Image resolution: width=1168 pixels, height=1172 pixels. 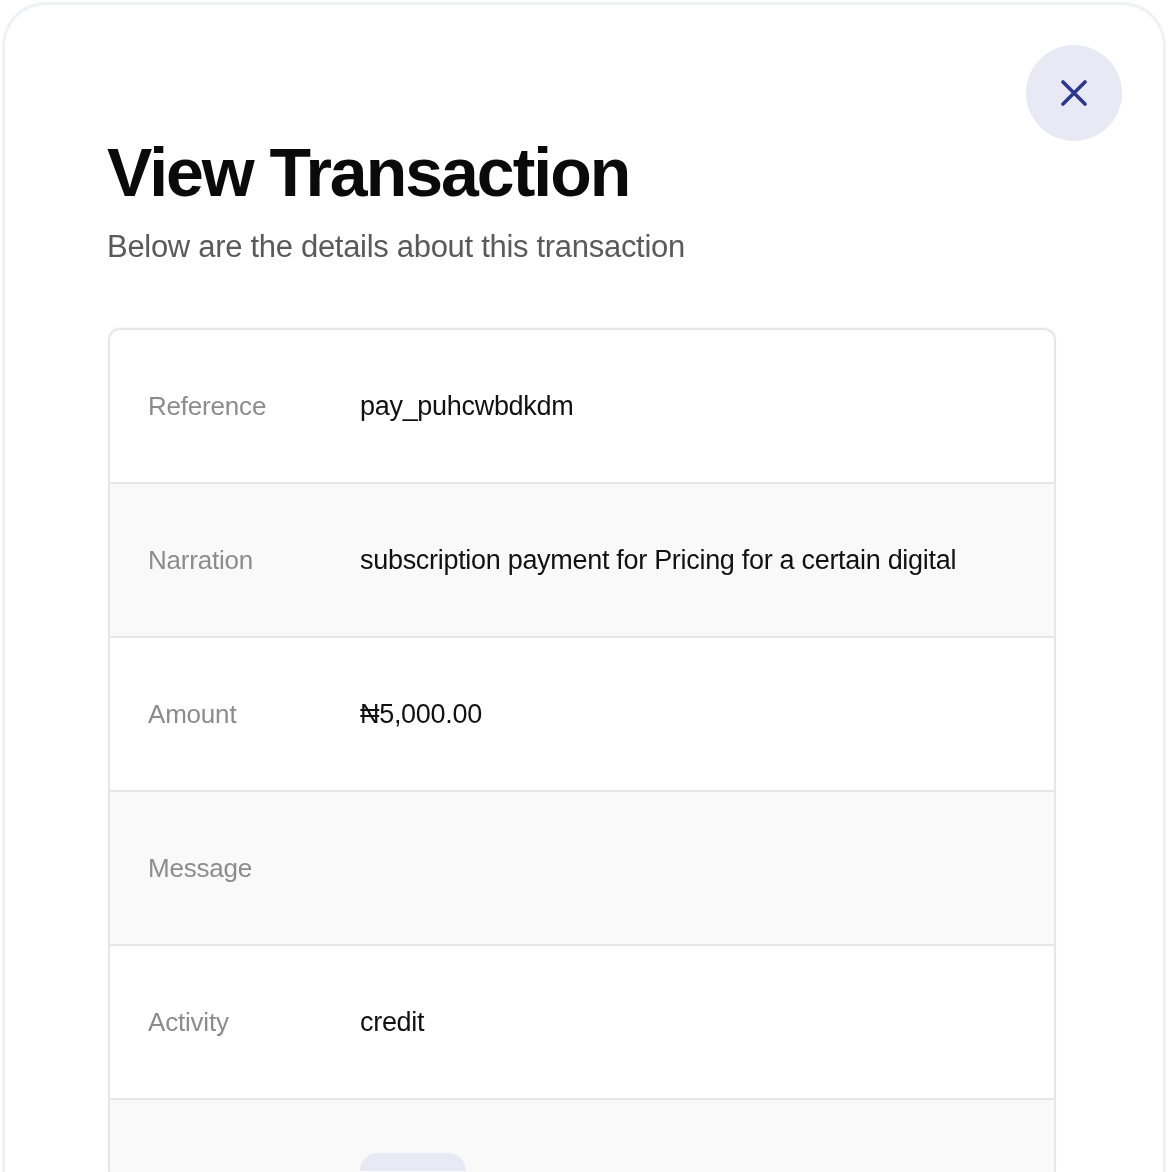 I want to click on field-label: Reference, so click(x=208, y=406).